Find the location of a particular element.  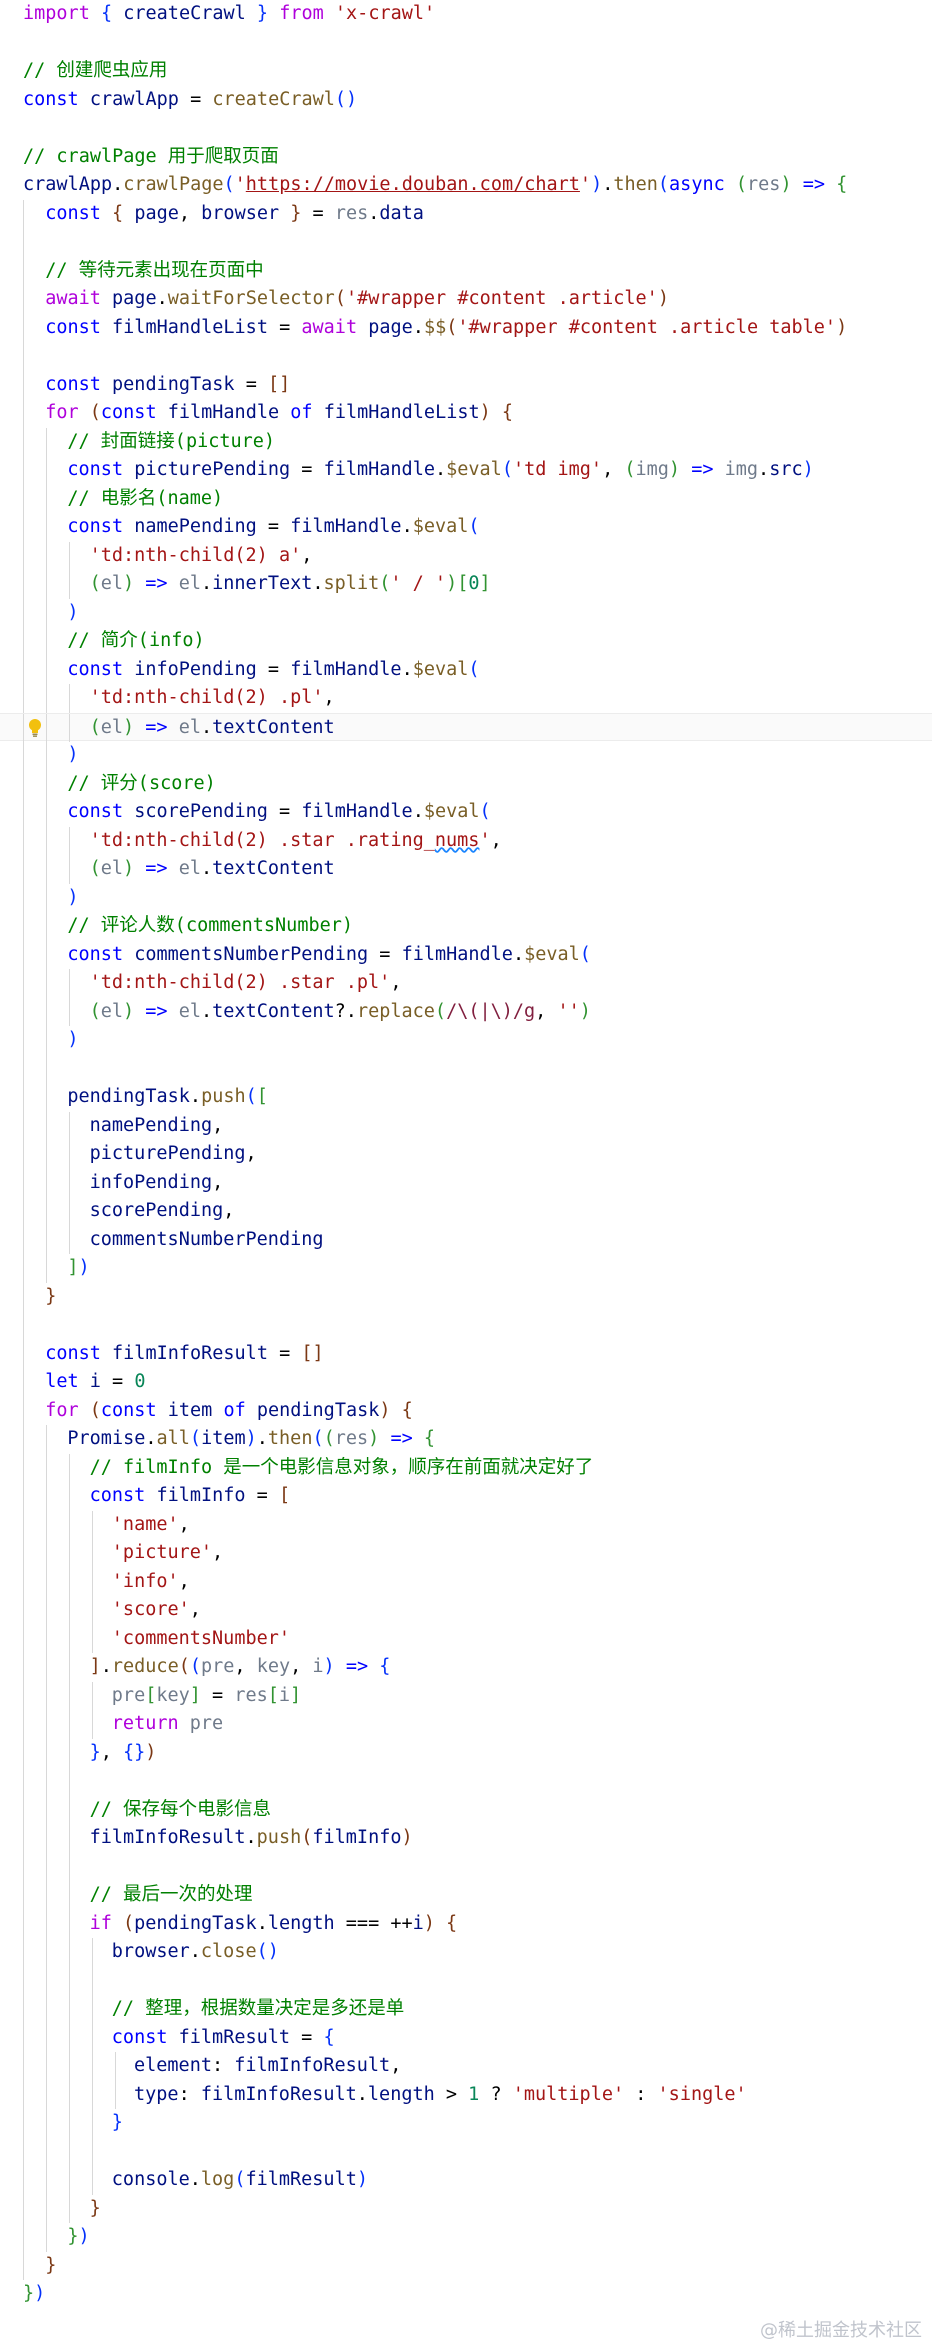

code-line: // filmInfo 是一个电影信息对象，顺序在前面就决定好了 is located at coordinates (466, 1467).